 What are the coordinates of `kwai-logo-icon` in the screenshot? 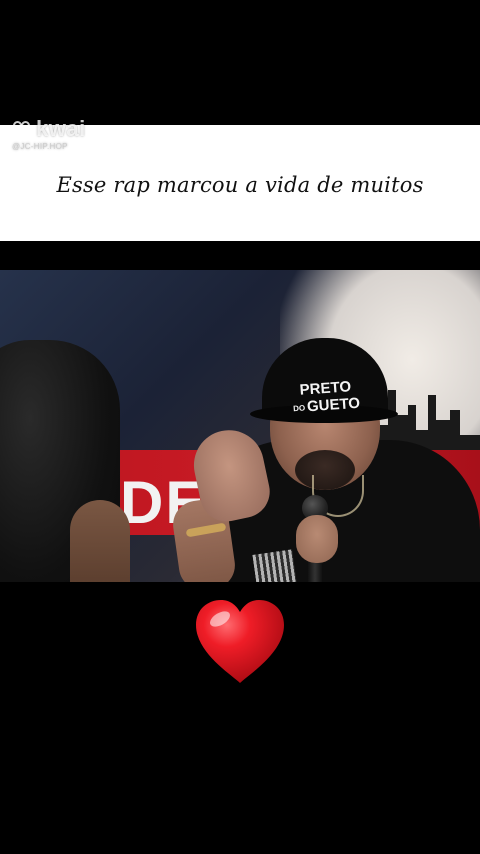 It's located at (22, 129).